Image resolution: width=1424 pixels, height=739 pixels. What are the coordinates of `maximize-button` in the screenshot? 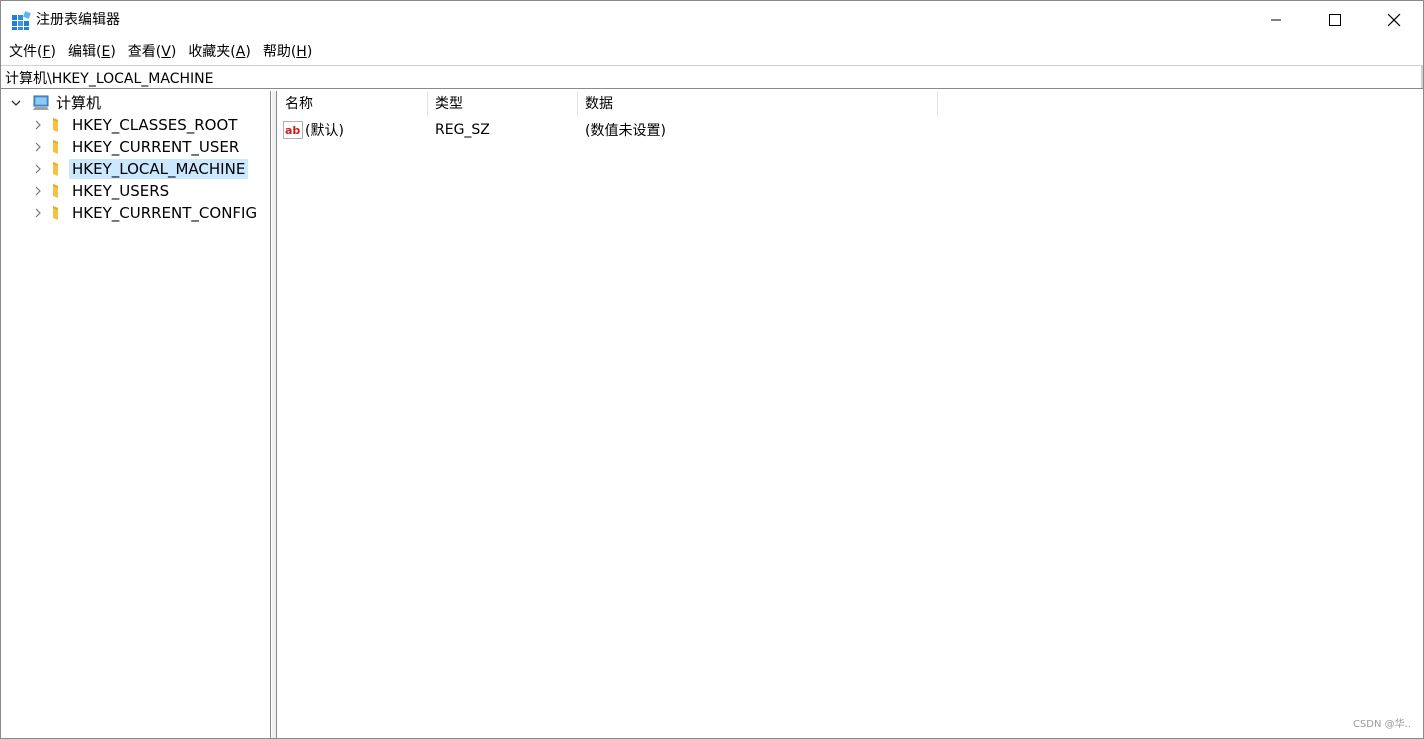 It's located at (1335, 20).